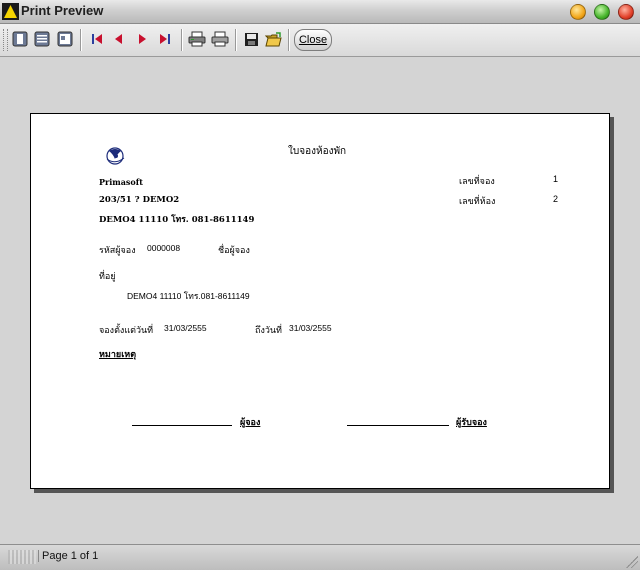 This screenshot has width=640, height=570. I want to click on page-width-button, so click(65, 39).